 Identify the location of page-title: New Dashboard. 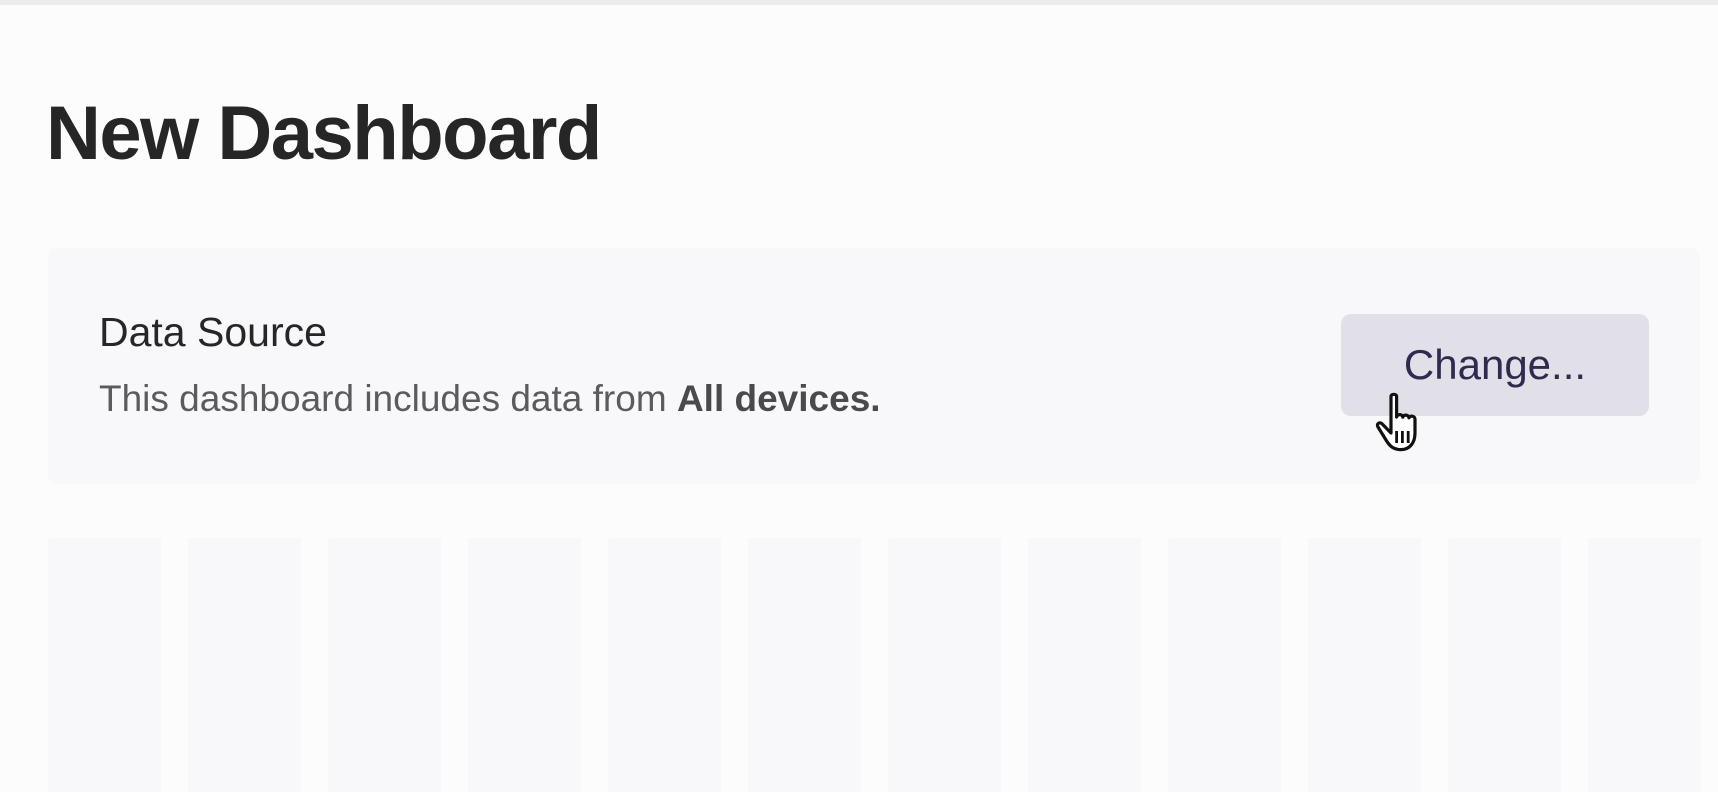
(324, 133).